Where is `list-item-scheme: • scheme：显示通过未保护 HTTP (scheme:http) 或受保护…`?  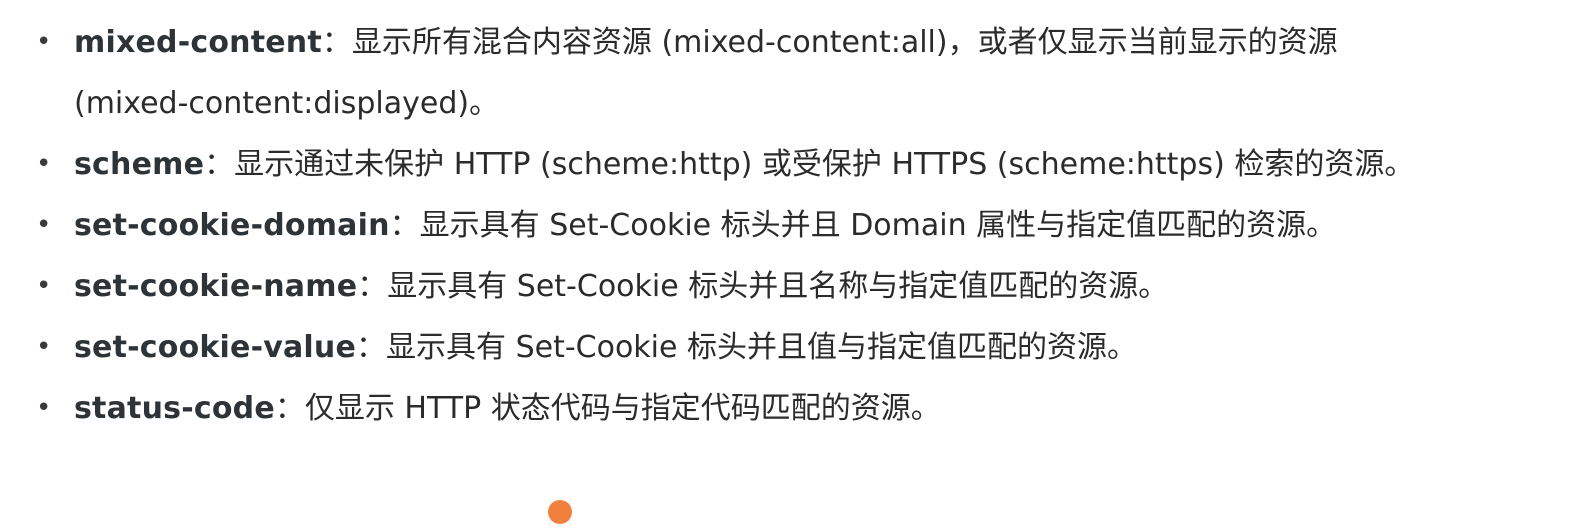 list-item-scheme: • scheme：显示通过未保护 HTTP (scheme:http) 或受保护… is located at coordinates (794, 164).